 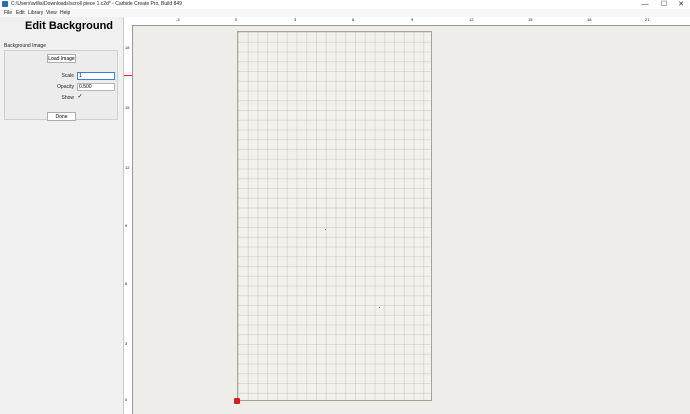 I want to click on maximize-button: ☐, so click(x=664, y=4).